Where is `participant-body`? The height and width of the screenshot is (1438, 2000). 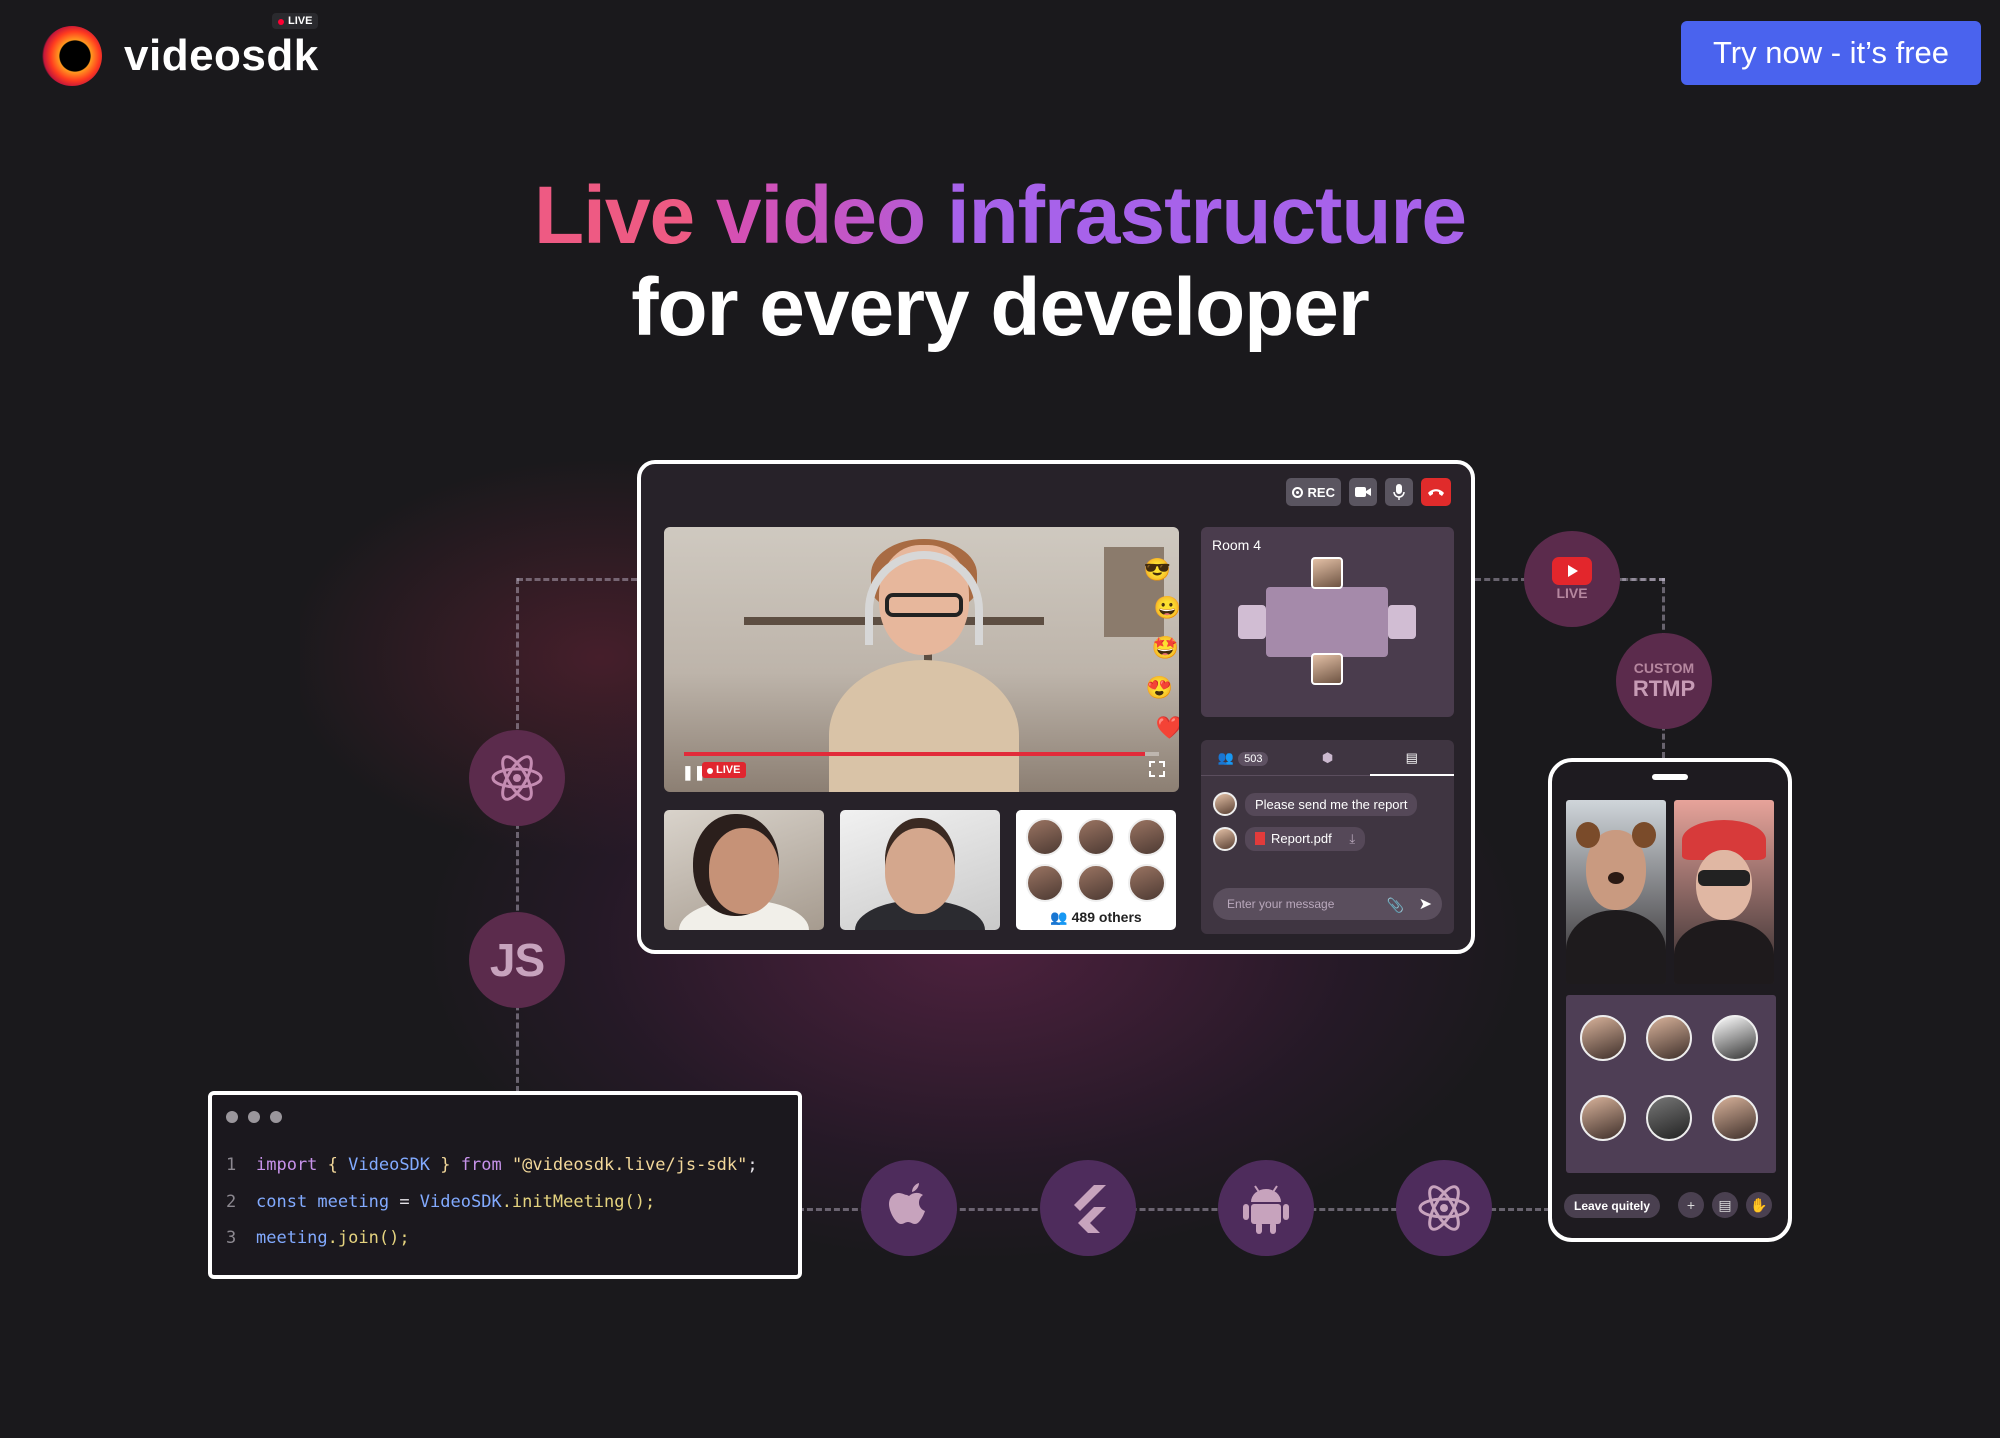 participant-body is located at coordinates (1616, 947).